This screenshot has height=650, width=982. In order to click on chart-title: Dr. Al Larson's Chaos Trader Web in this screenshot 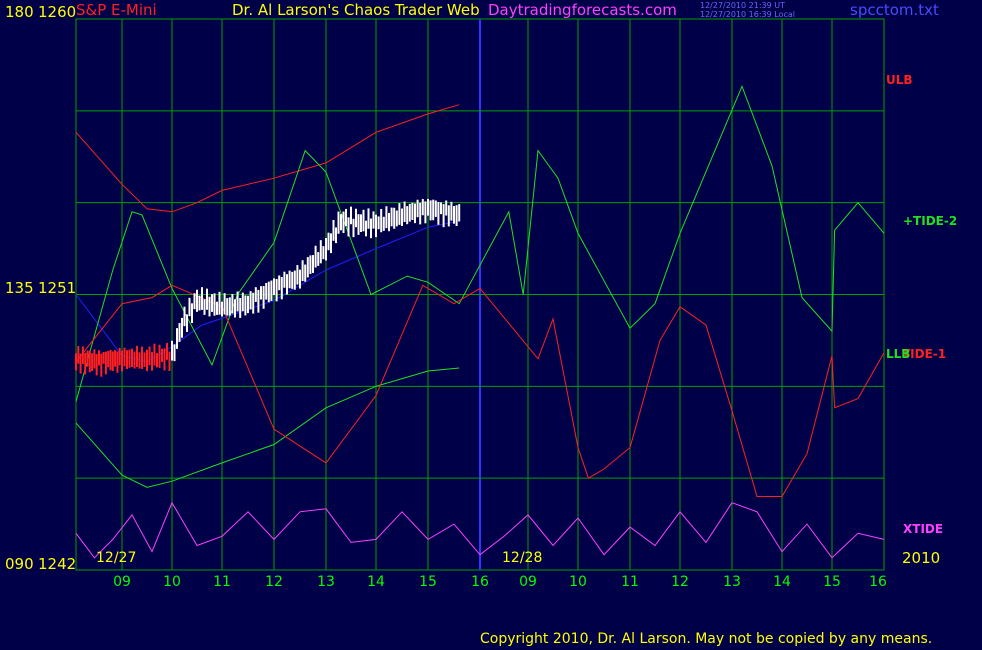, I will do `click(356, 10)`.